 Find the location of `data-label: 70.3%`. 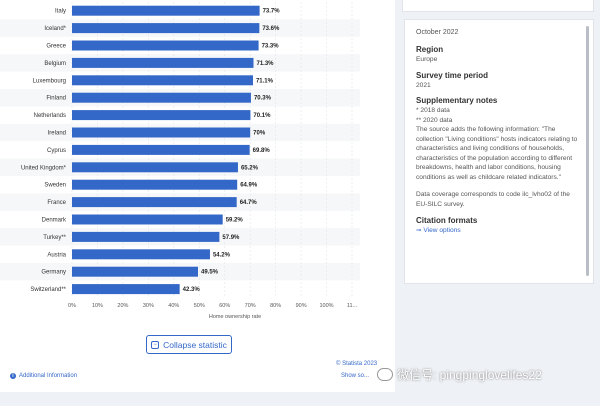

data-label: 70.3% is located at coordinates (263, 99).